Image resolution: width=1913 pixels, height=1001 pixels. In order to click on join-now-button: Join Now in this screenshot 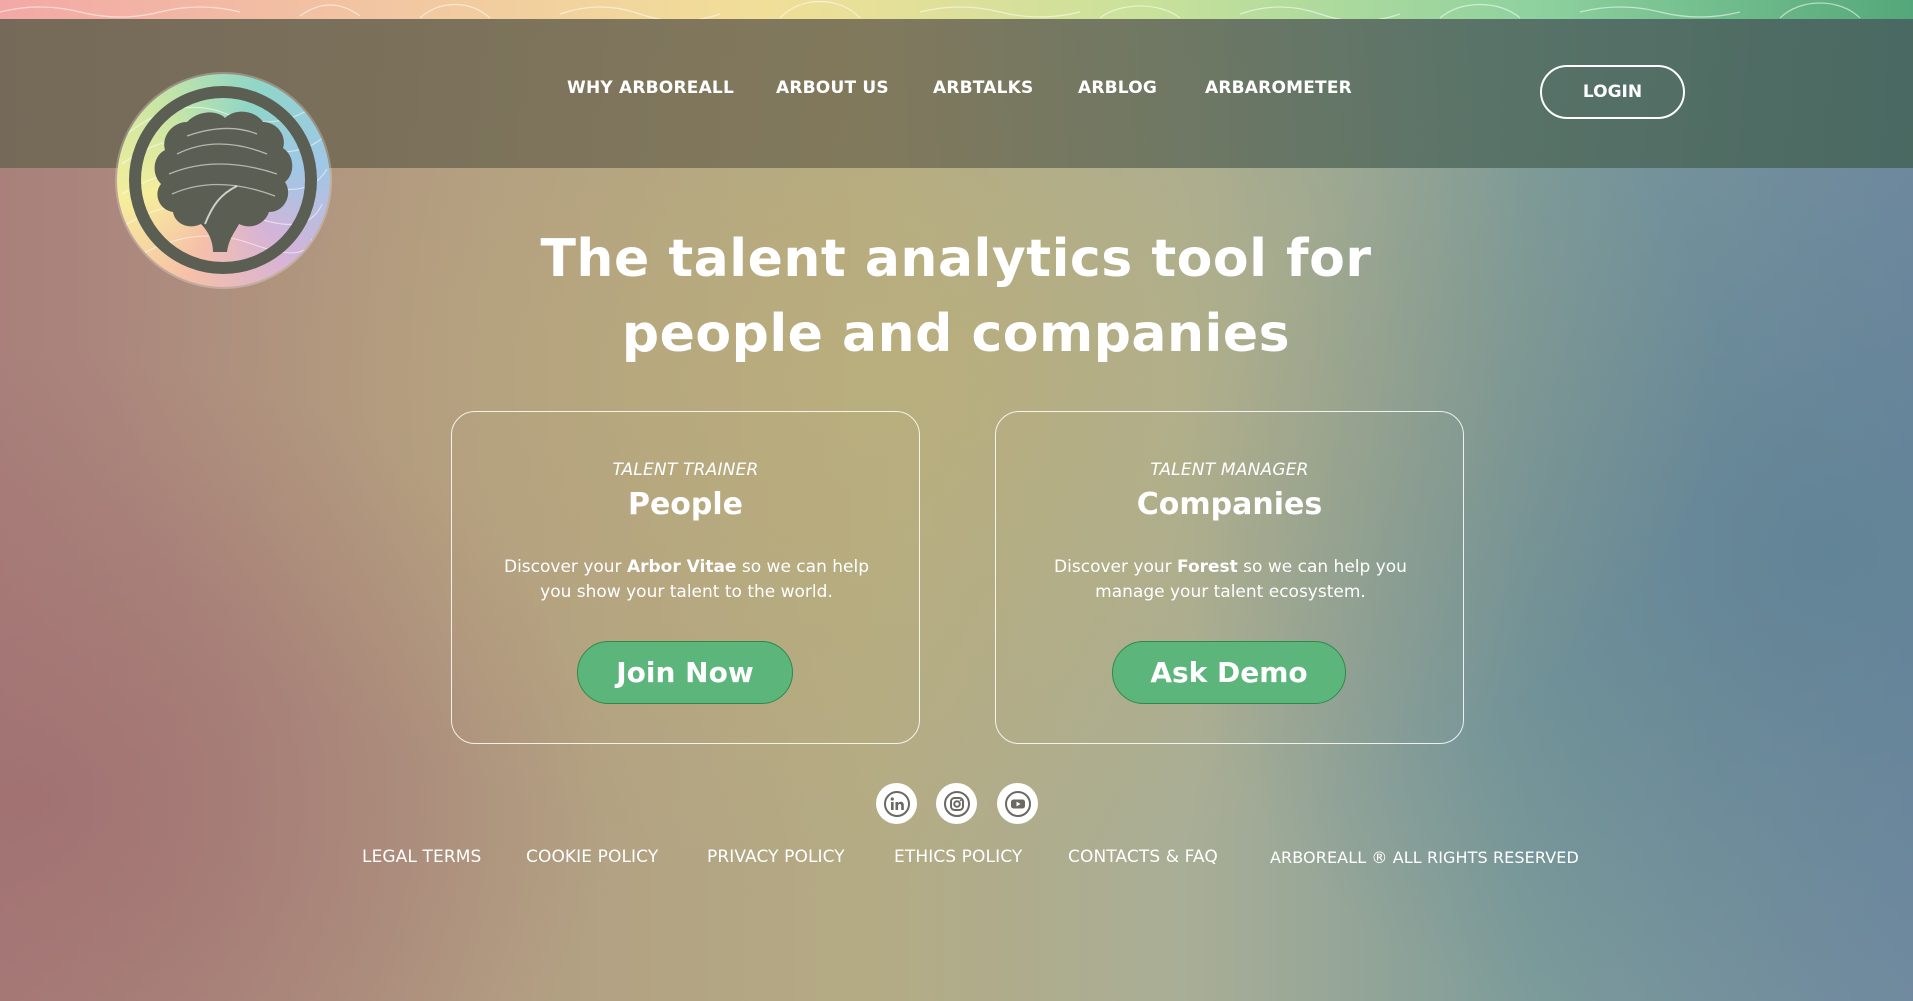, I will do `click(685, 672)`.